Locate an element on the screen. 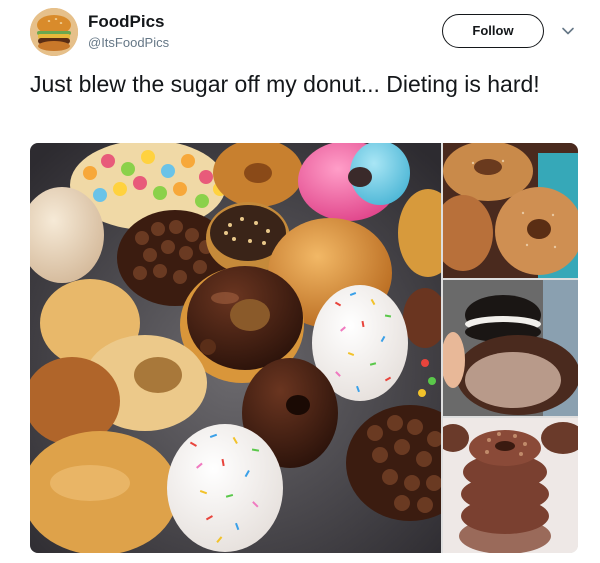 The image size is (600, 563). chevron-down-icon is located at coordinates (568, 31).